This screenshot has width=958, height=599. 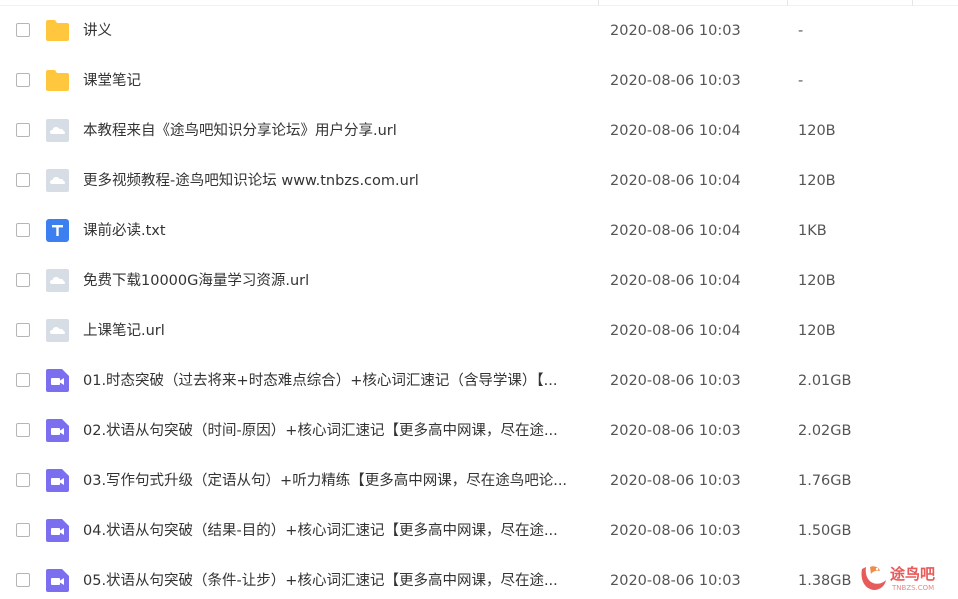 What do you see at coordinates (335, 31) in the screenshot?
I see `file-name: 讲义` at bounding box center [335, 31].